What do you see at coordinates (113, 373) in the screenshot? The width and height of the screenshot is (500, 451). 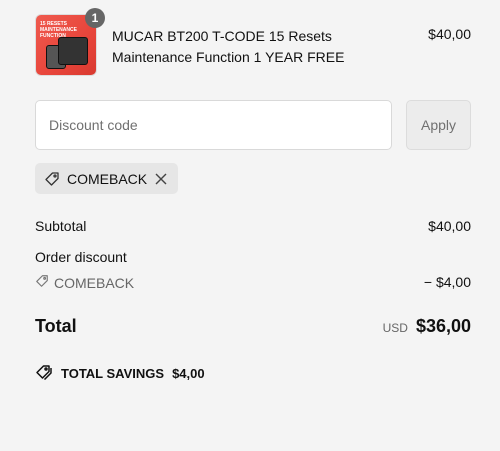 I see `savings-label: TOTAL SAVINGS` at bounding box center [113, 373].